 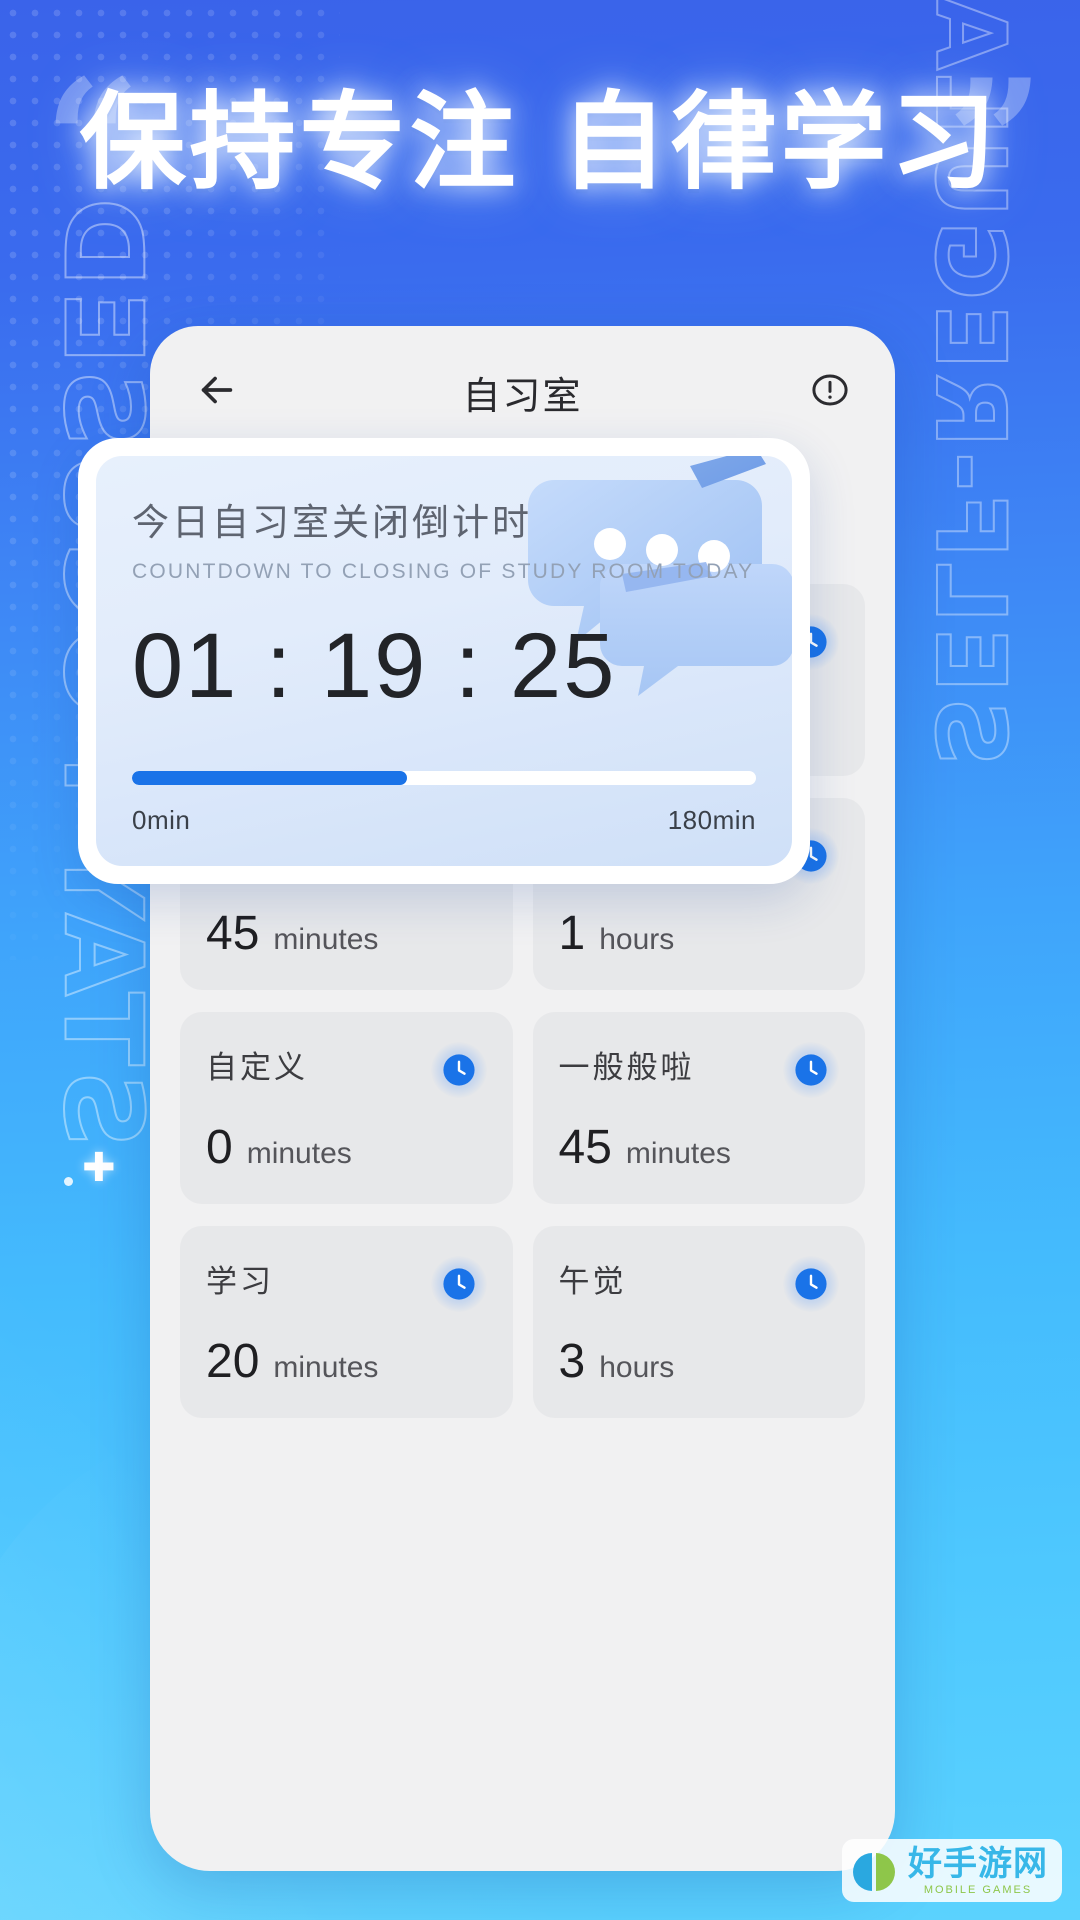 What do you see at coordinates (592, 1281) in the screenshot?
I see `preset-label: 午觉` at bounding box center [592, 1281].